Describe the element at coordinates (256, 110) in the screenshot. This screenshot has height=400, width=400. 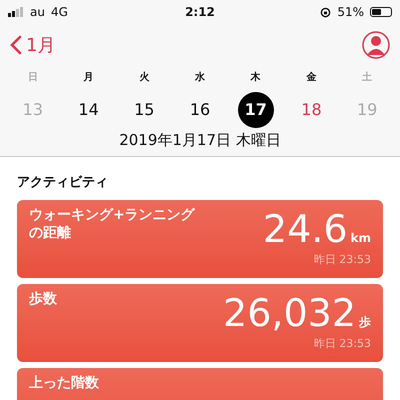
I see `calendar-day: 17` at that location.